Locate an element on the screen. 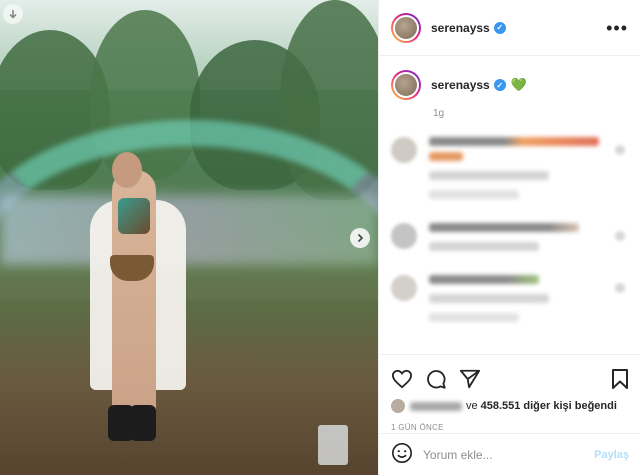 This screenshot has height=475, width=640. heart-icon is located at coordinates (402, 379).